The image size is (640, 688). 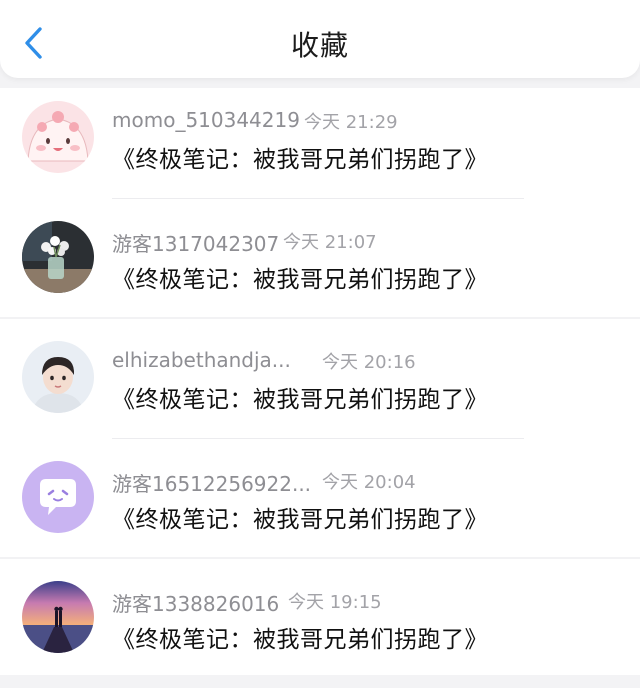 What do you see at coordinates (351, 122) in the screenshot?
I see `timestamp: 今天 21:29` at bounding box center [351, 122].